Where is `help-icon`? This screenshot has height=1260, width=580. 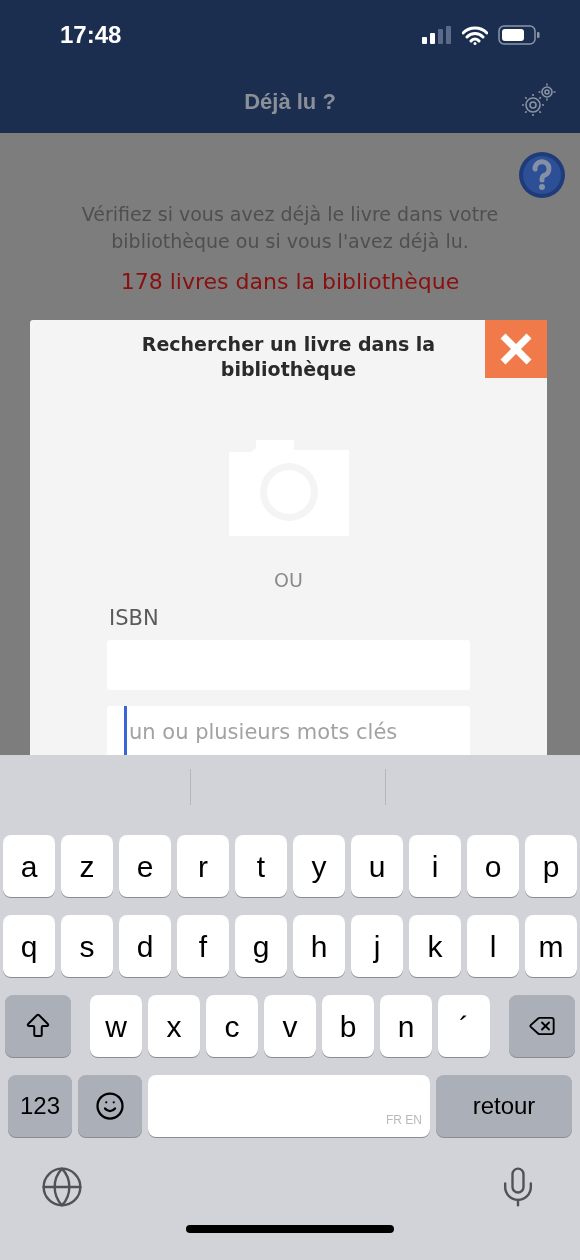
help-icon is located at coordinates (542, 175).